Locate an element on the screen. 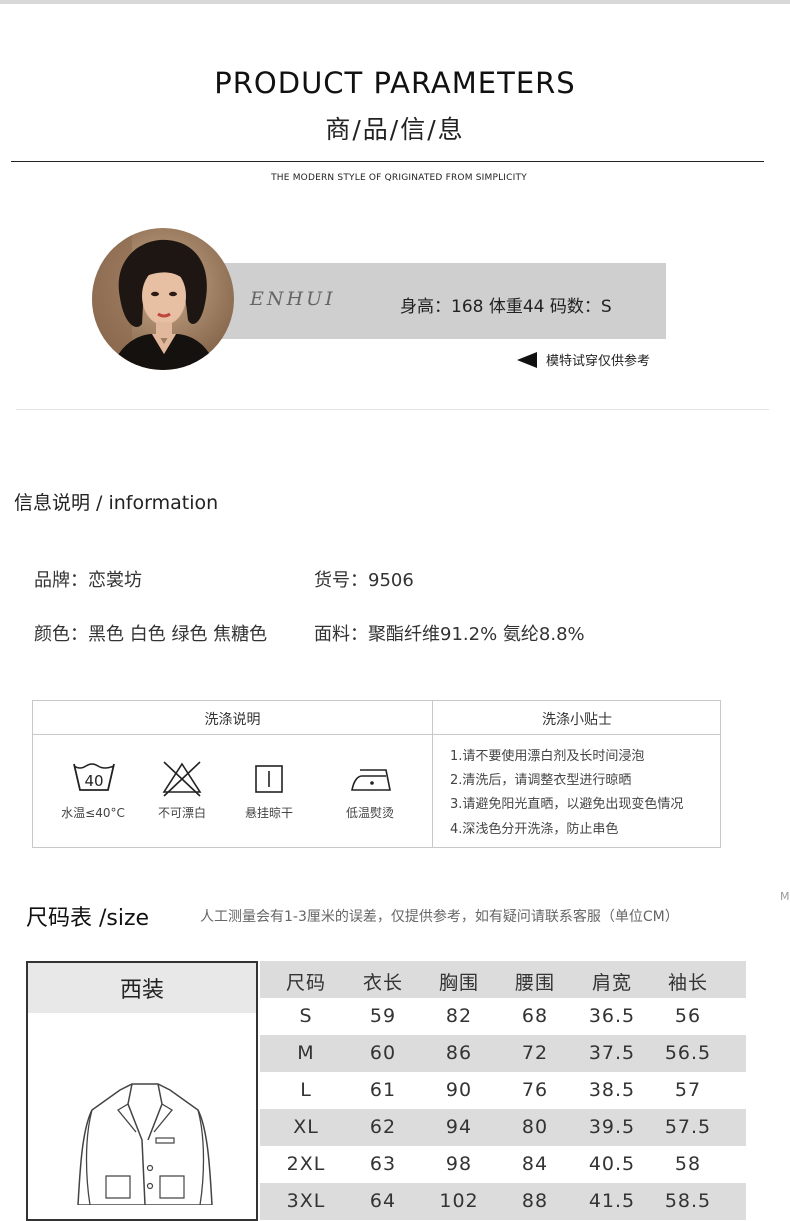 The height and width of the screenshot is (1221, 790). blazer-sketch-icon is located at coordinates (145, 1144).